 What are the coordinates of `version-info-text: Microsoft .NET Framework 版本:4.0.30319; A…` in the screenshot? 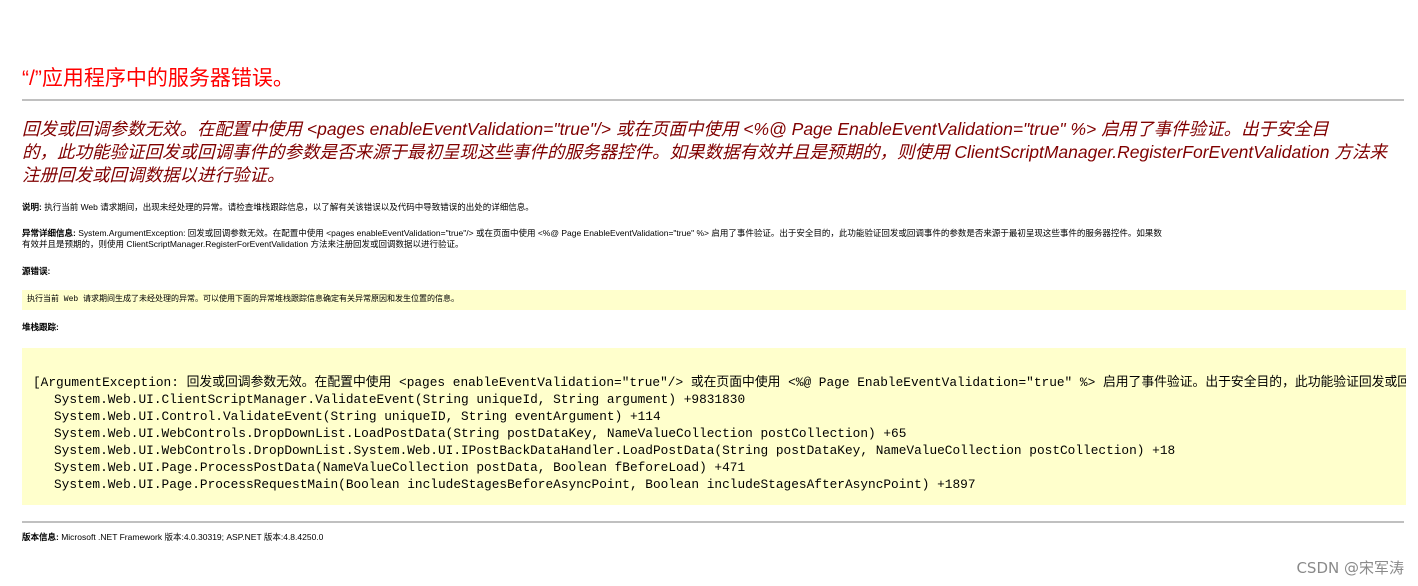 It's located at (191, 537).